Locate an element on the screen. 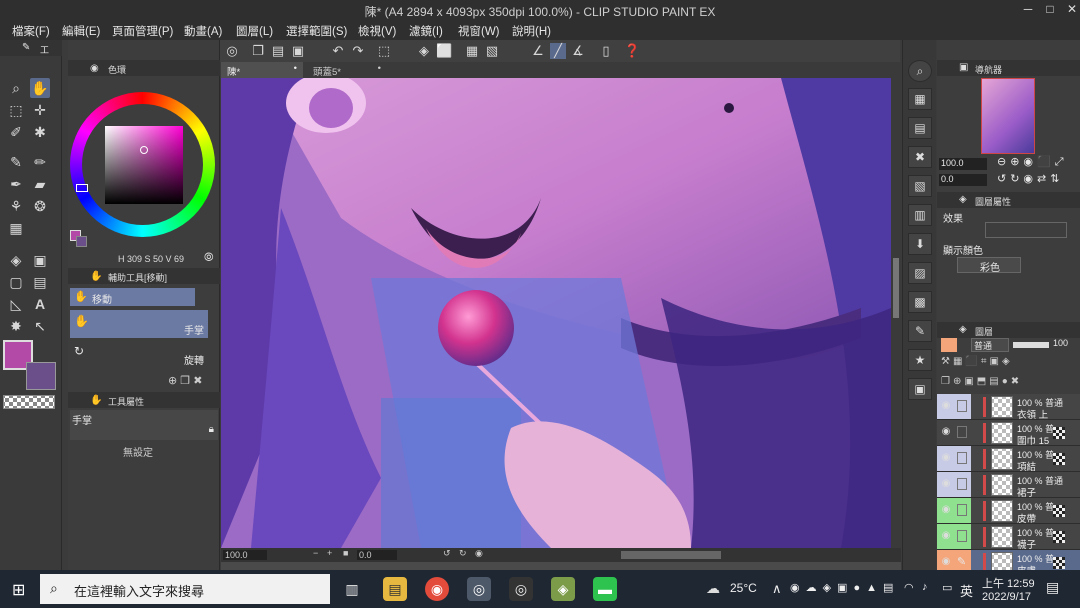  tab-document-1: 陳* • is located at coordinates (262, 70).